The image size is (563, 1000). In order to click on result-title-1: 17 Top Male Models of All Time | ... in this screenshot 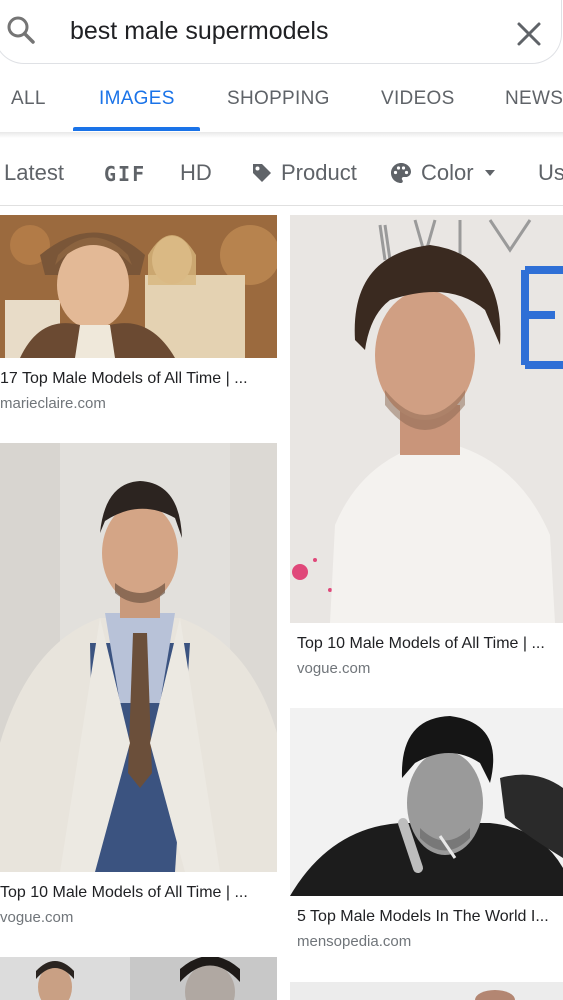, I will do `click(138, 379)`.